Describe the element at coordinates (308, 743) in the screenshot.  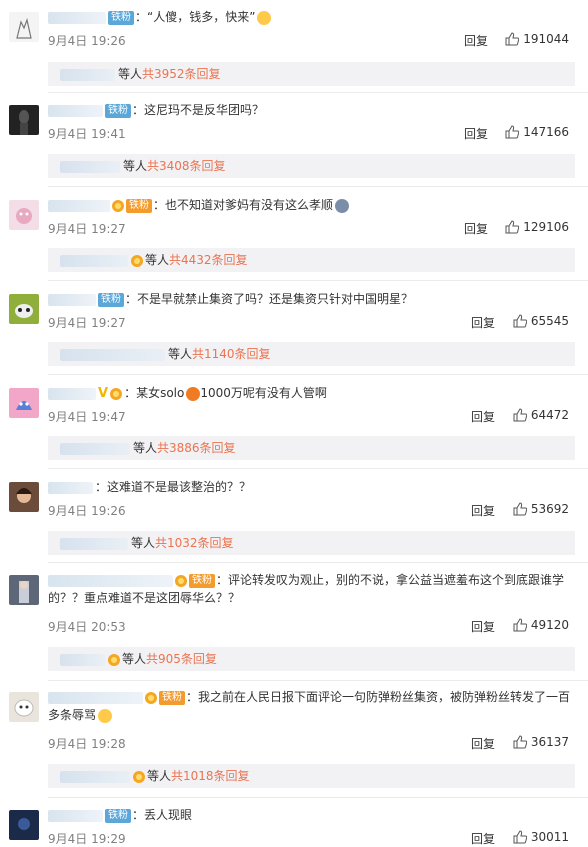
I see `comment-meta: 9月4日 19:28 回复 36137` at that location.